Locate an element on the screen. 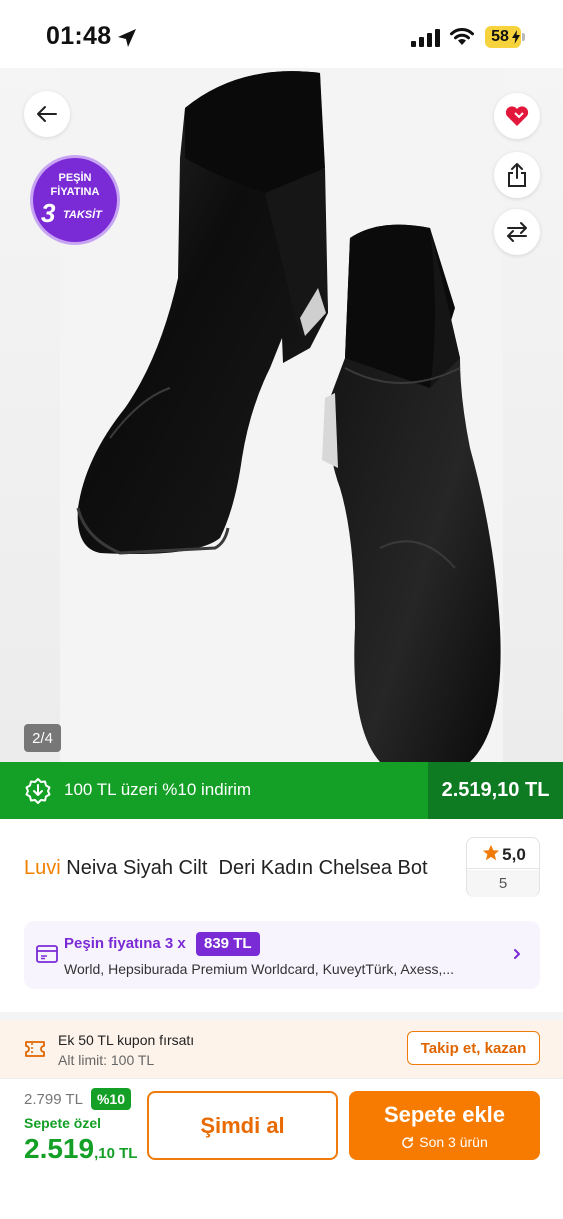 Image resolution: width=563 pixels, height=1219 pixels. basket-special-label: Sepete özel is located at coordinates (63, 1123).